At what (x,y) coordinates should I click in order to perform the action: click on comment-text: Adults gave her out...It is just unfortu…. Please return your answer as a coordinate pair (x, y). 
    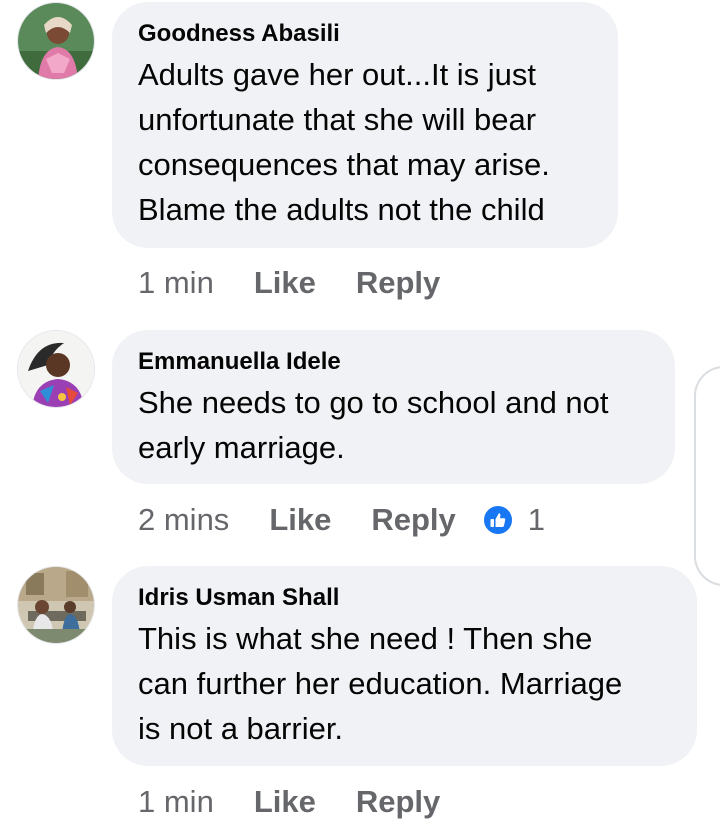
    Looking at the image, I should click on (365, 142).